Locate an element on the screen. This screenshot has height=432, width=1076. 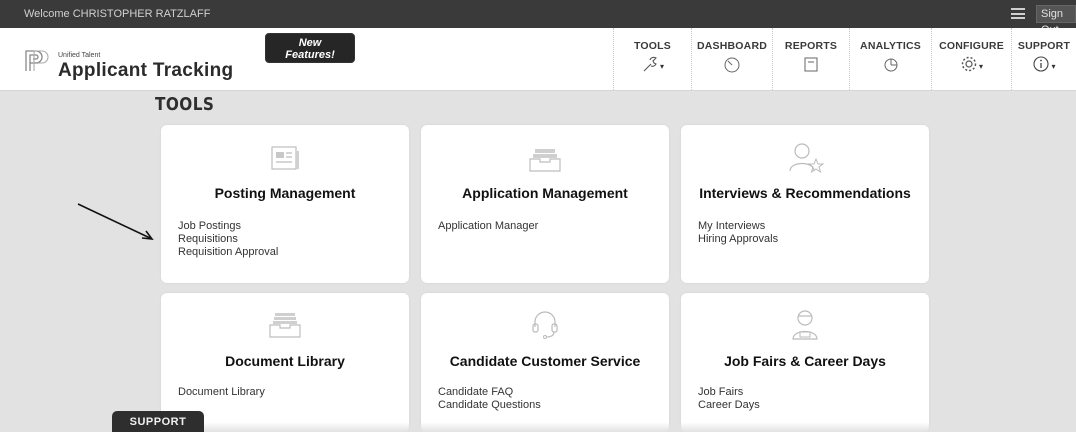
nav-analytics: ANALYTICS is located at coordinates (890, 59).